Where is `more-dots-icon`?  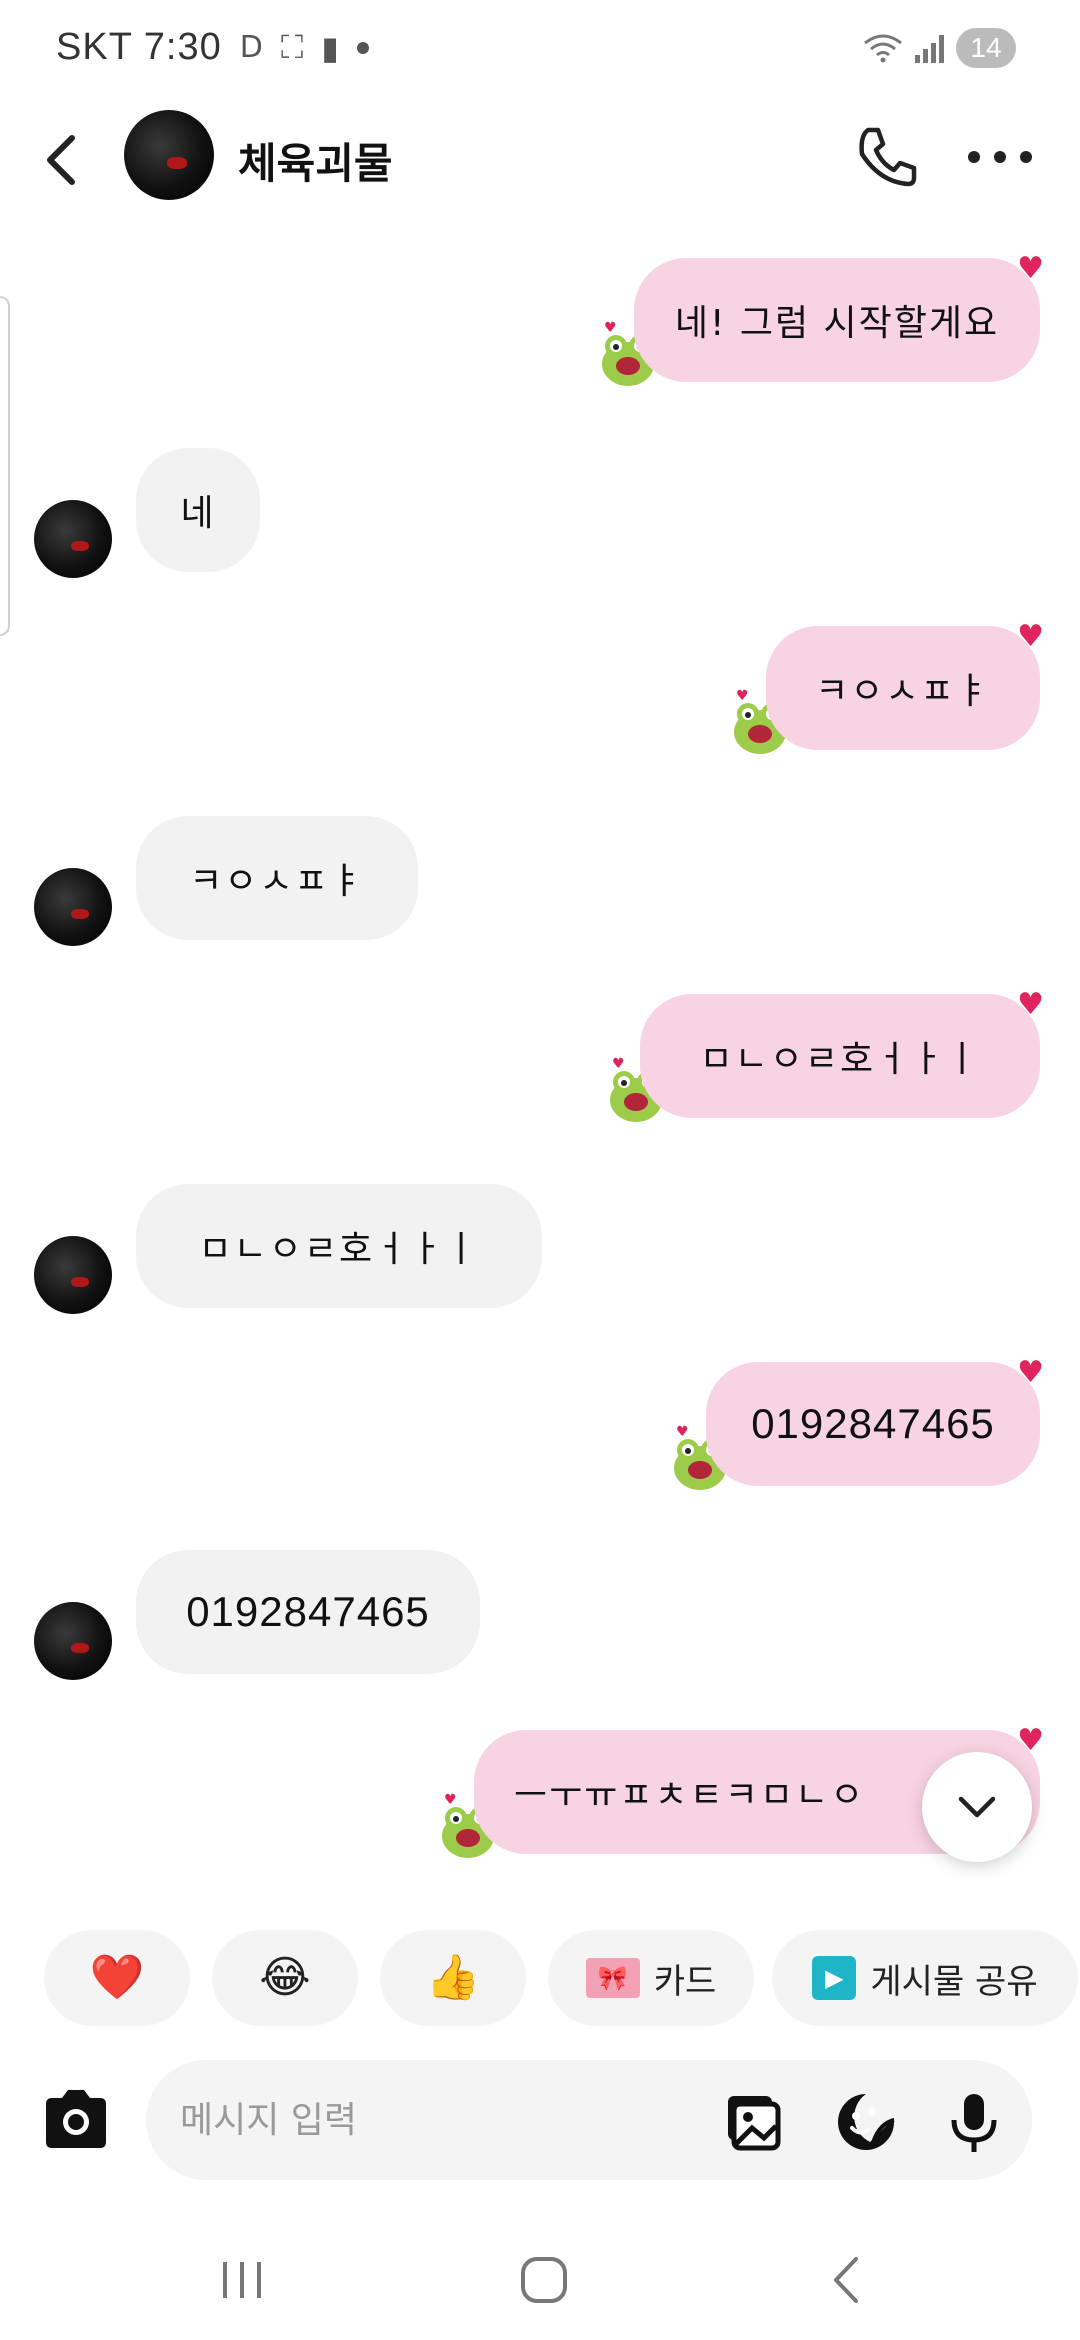
more-dots-icon is located at coordinates (1000, 157).